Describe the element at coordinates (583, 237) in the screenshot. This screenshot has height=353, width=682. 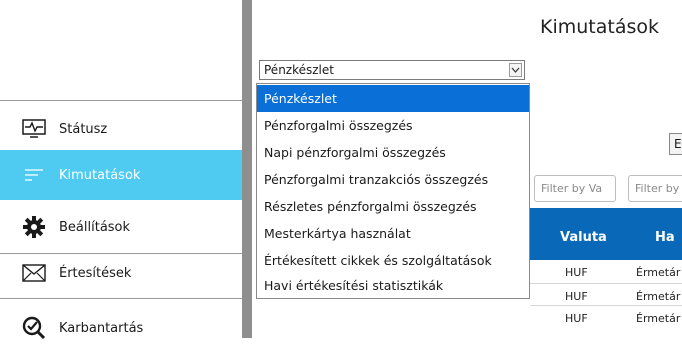
I see `column-header-valuta: Valuta` at that location.